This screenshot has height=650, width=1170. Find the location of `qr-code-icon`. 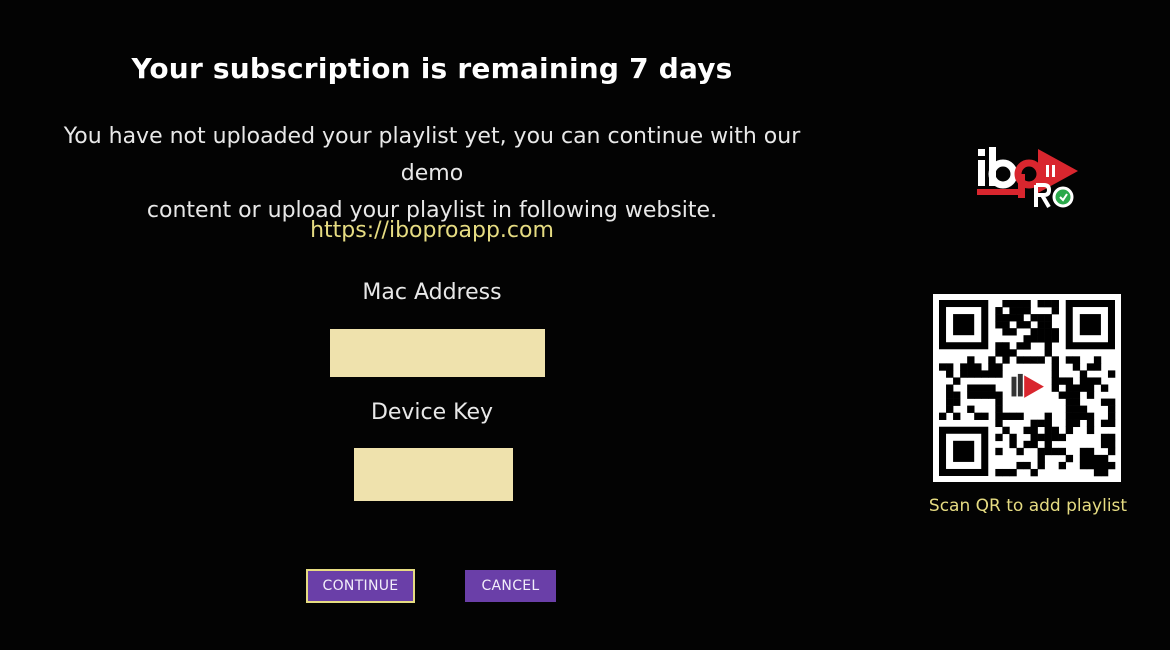

qr-code-icon is located at coordinates (1027, 388).